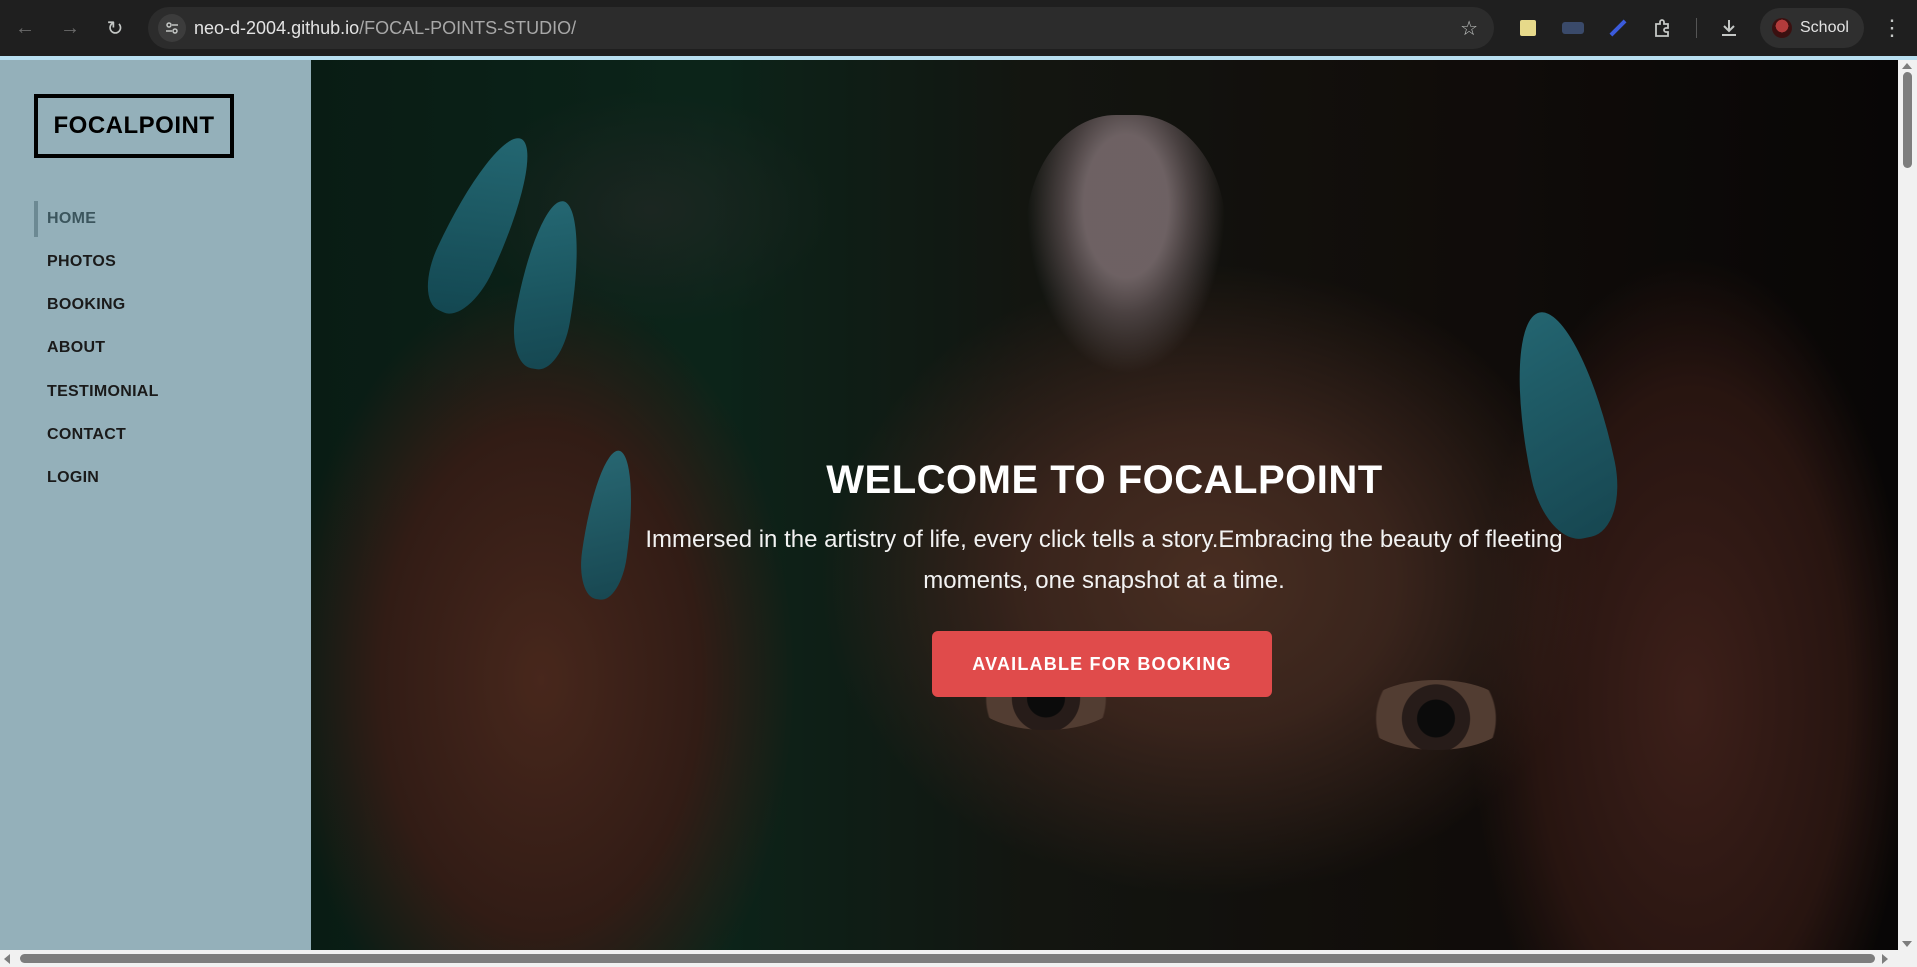  Describe the element at coordinates (1907, 944) in the screenshot. I see `scroll-down-icon` at that location.